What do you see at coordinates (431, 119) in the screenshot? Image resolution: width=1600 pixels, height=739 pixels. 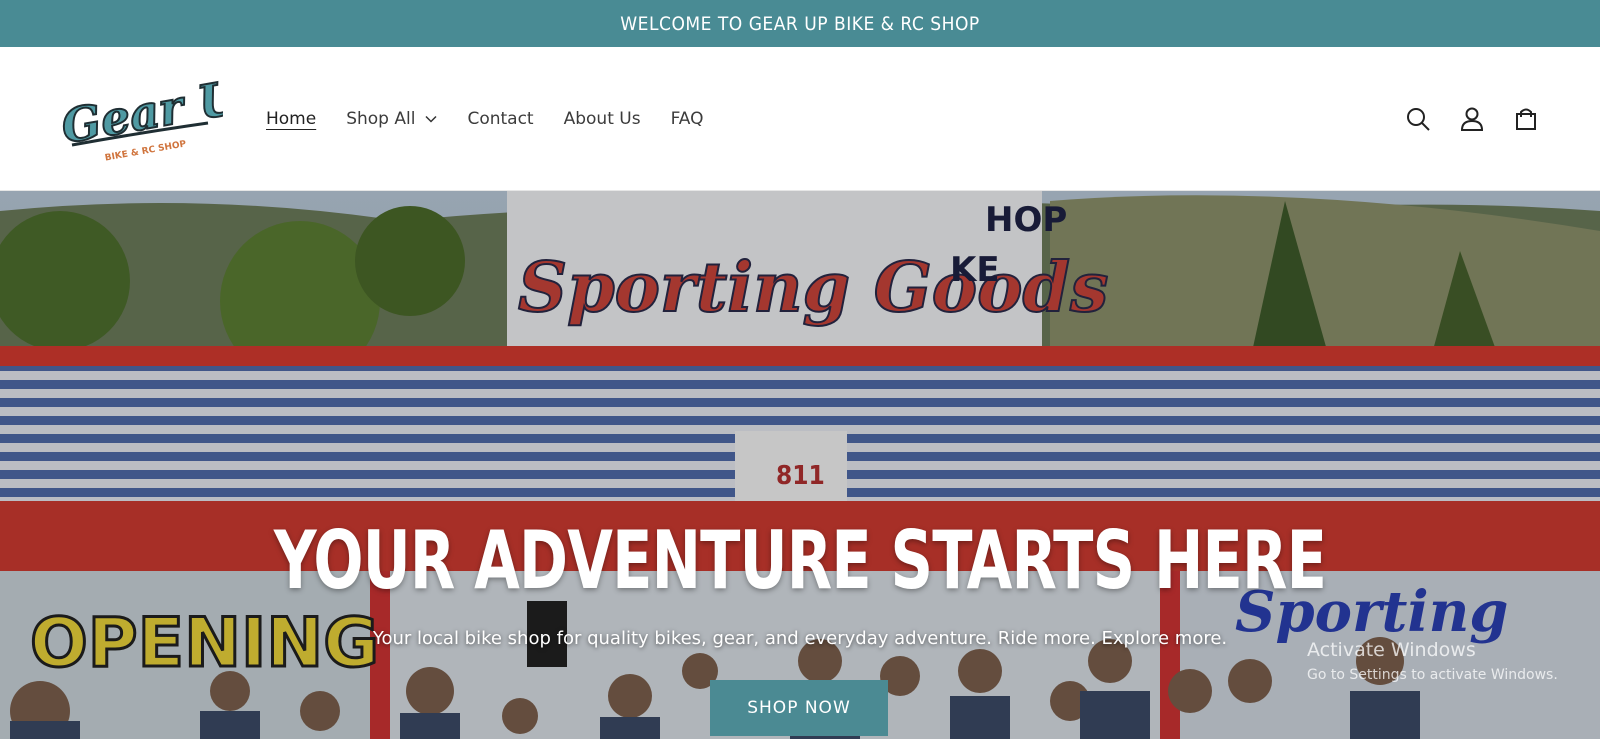 I see `chevron-down-icon` at bounding box center [431, 119].